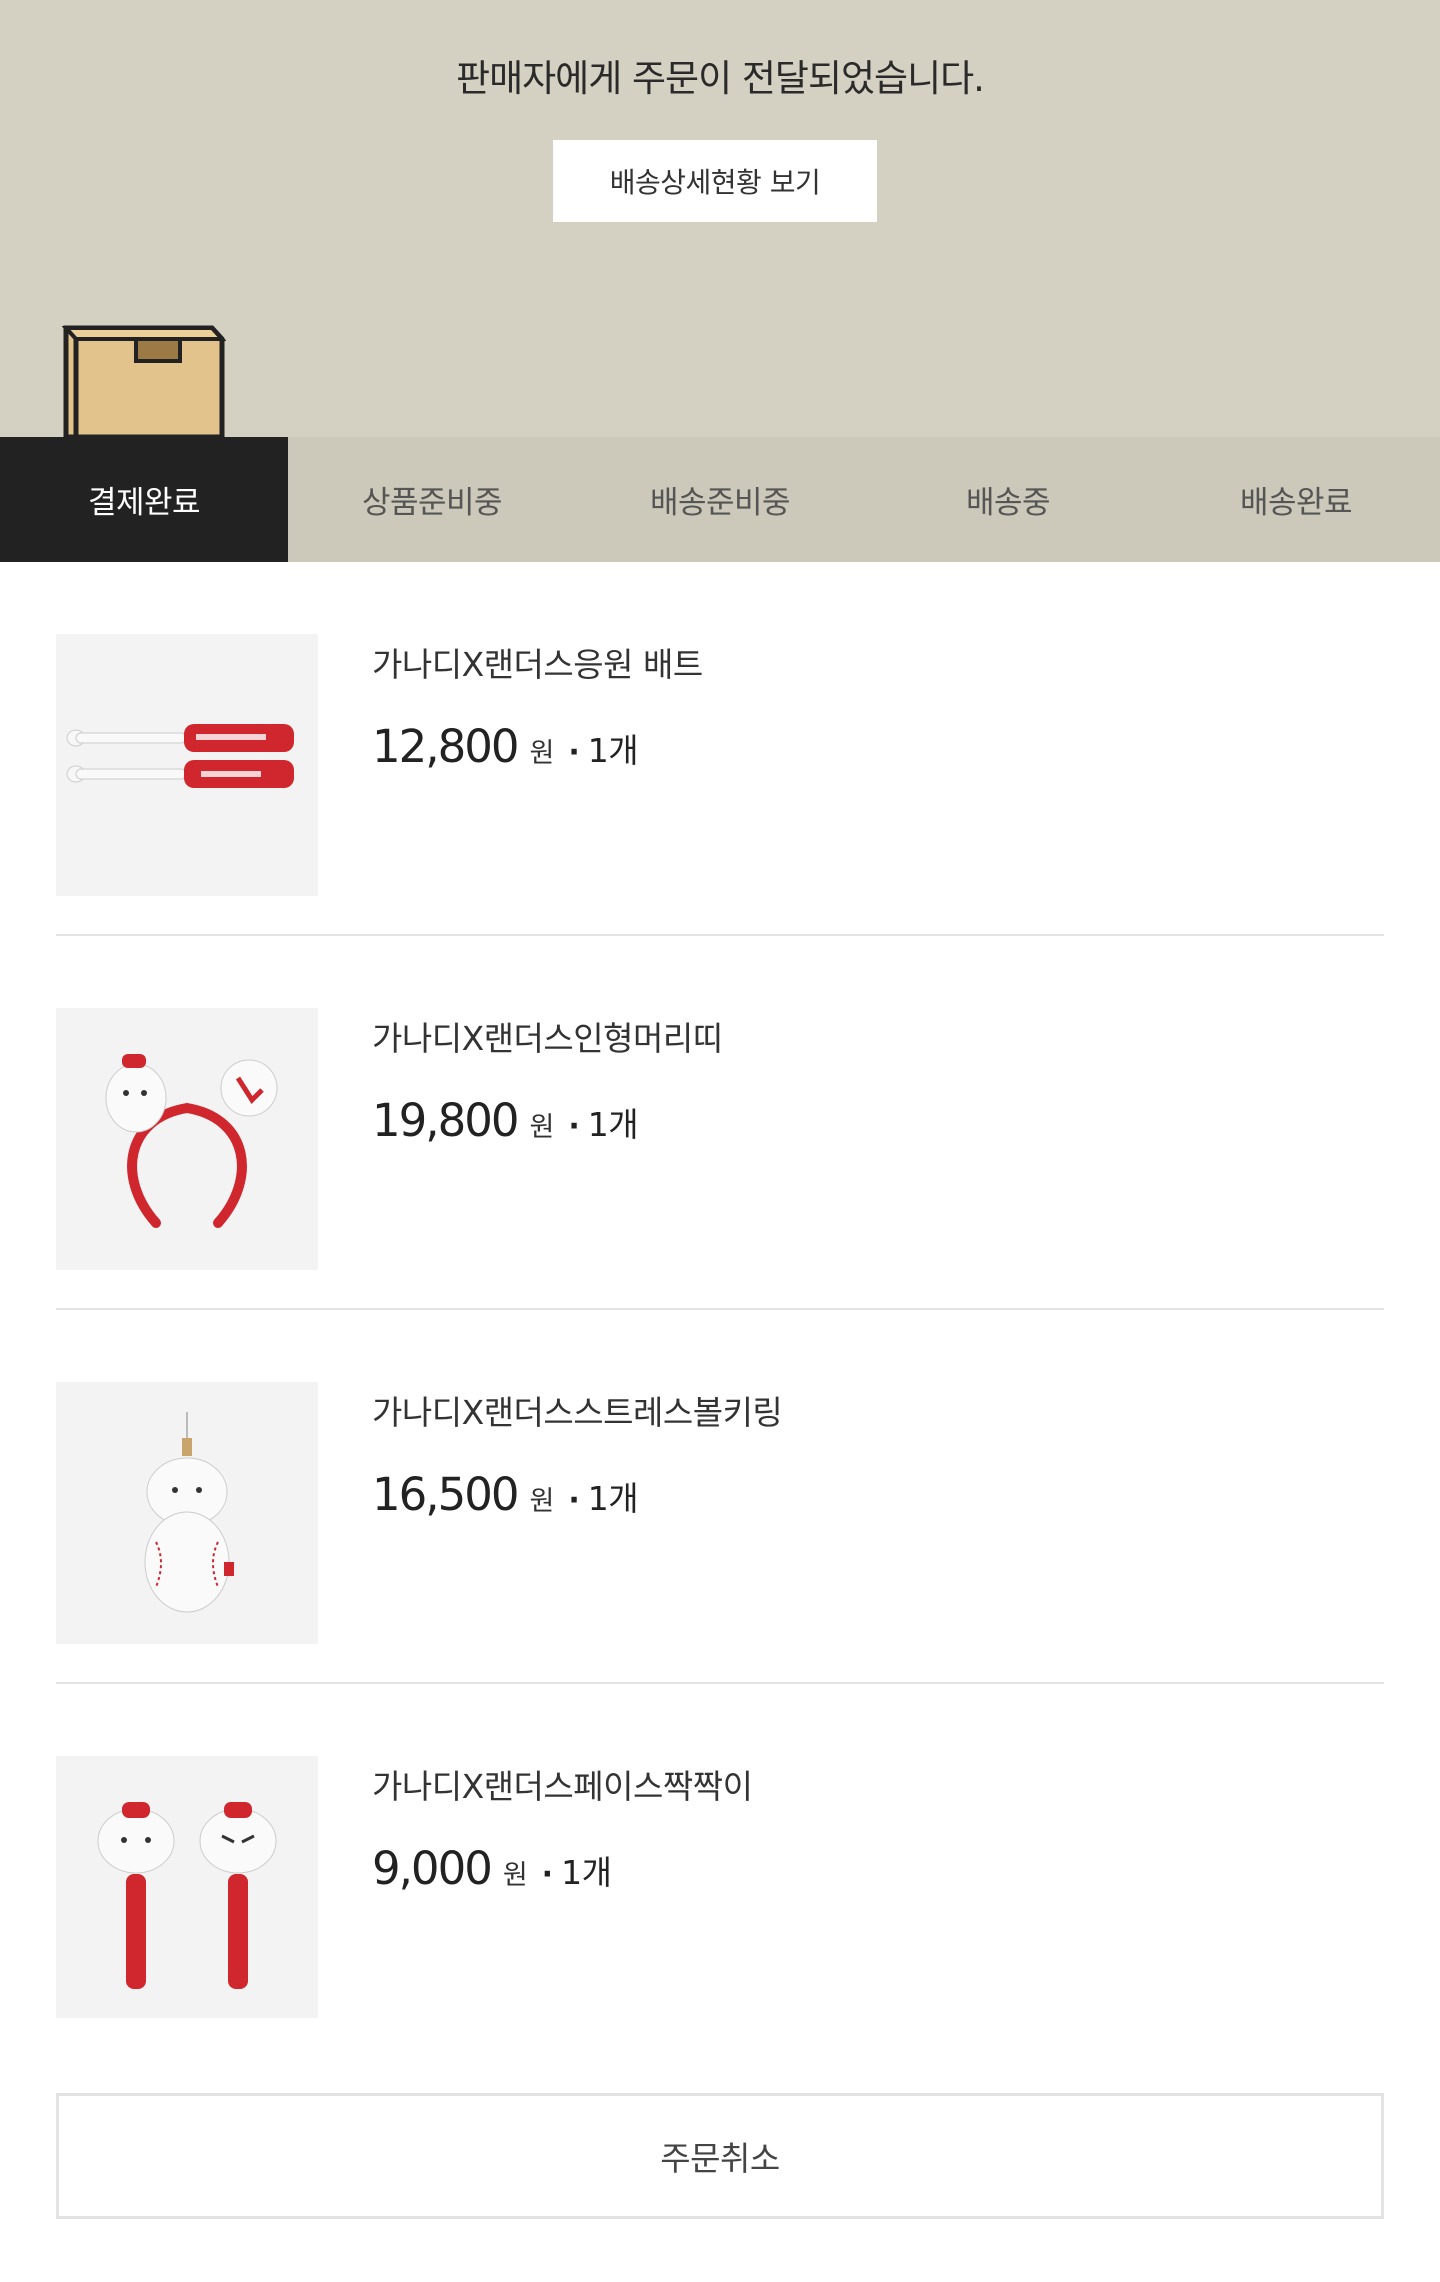 The image size is (1440, 2282). I want to click on order-confirm-message: 판매자에게 주문이 전달되었습니다., so click(720, 78).